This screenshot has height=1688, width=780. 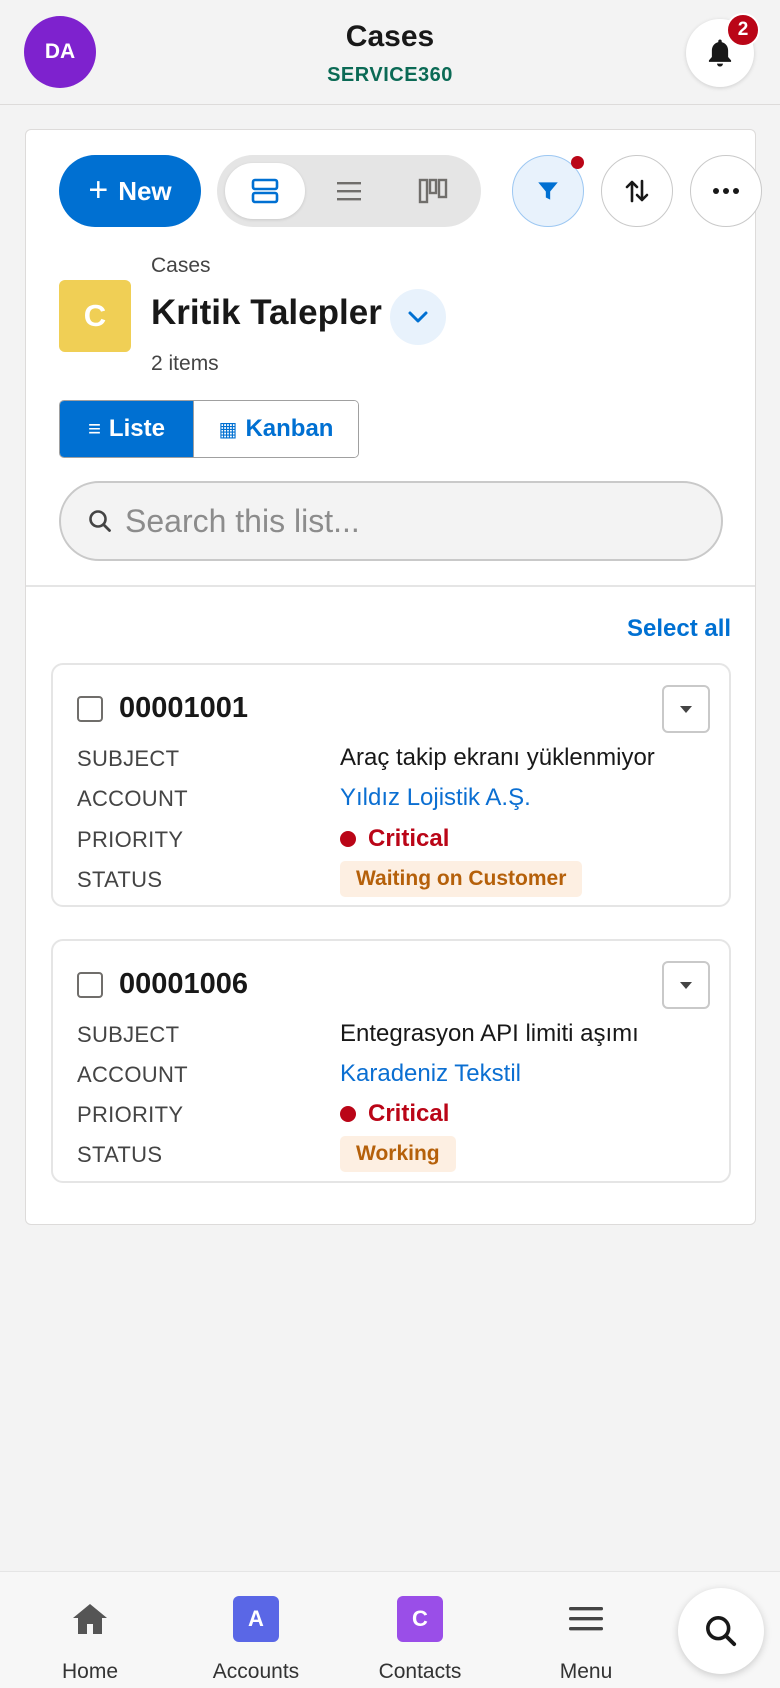 I want to click on list-view-icon, so click(x=349, y=191).